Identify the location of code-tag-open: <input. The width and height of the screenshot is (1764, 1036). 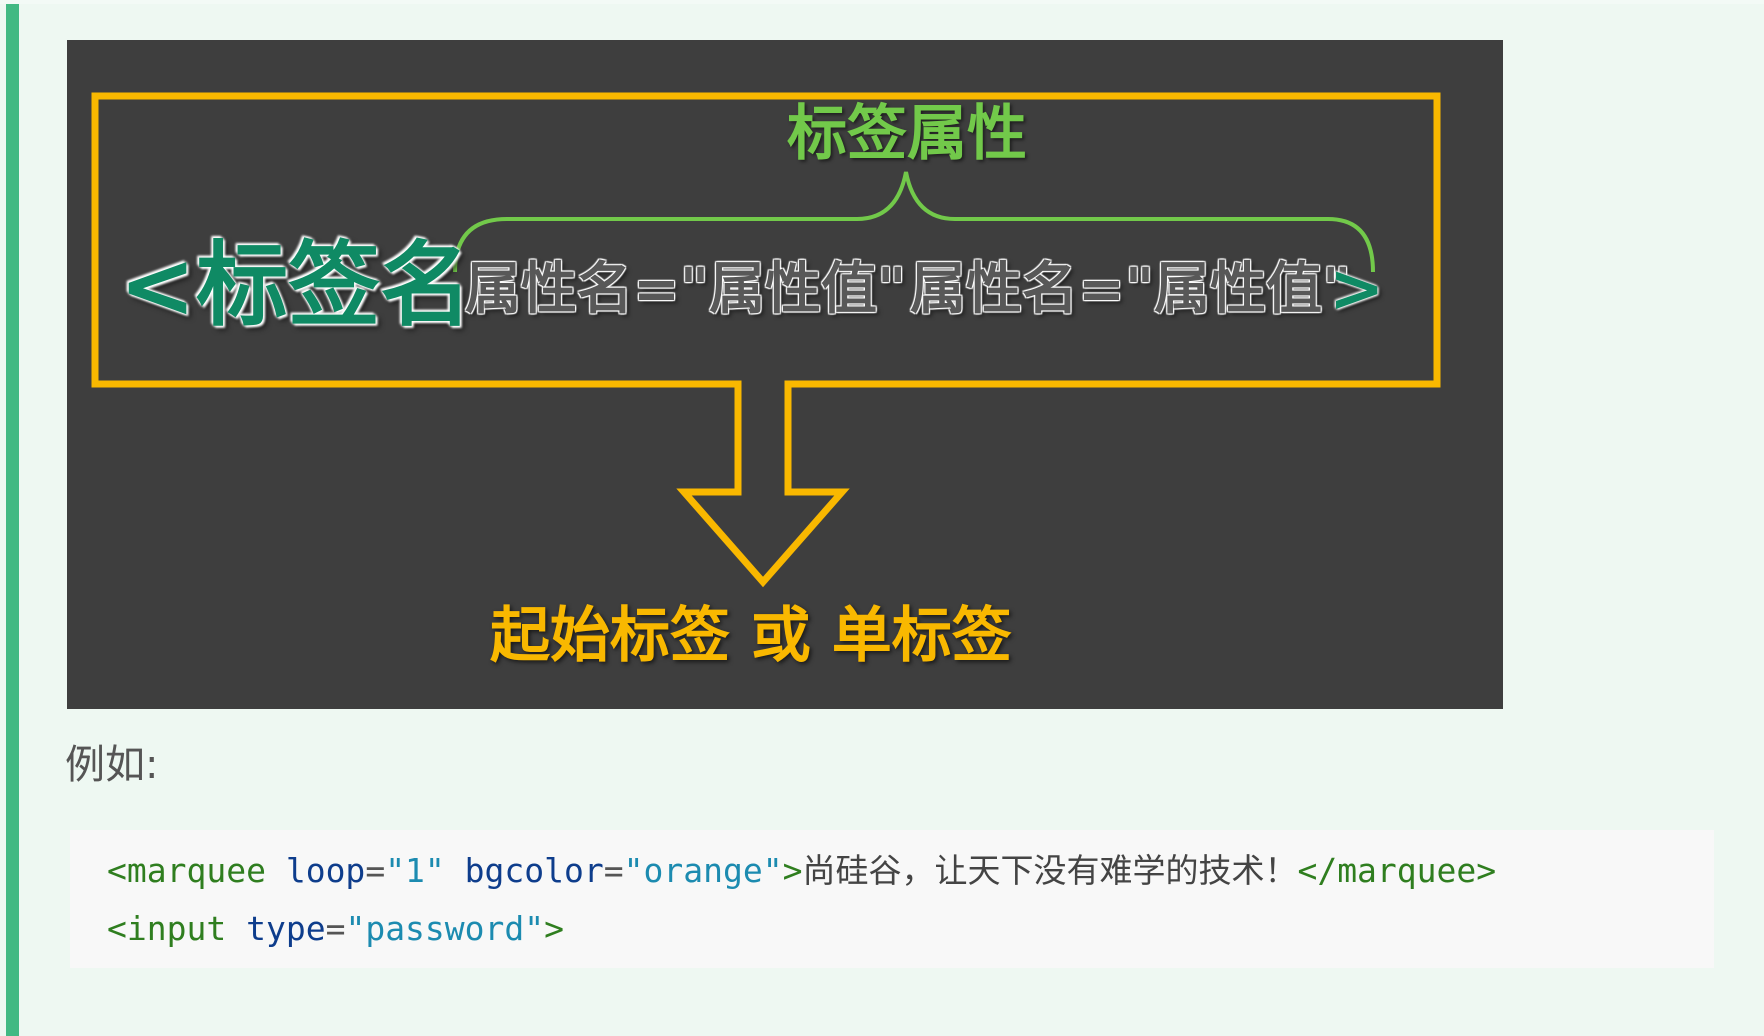
(167, 928).